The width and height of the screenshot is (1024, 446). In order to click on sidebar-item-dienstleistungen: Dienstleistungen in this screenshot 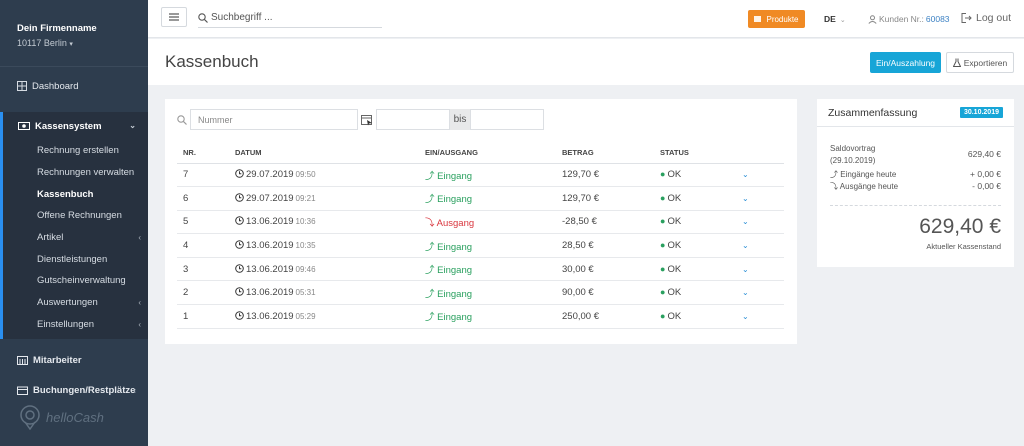, I will do `click(75, 259)`.